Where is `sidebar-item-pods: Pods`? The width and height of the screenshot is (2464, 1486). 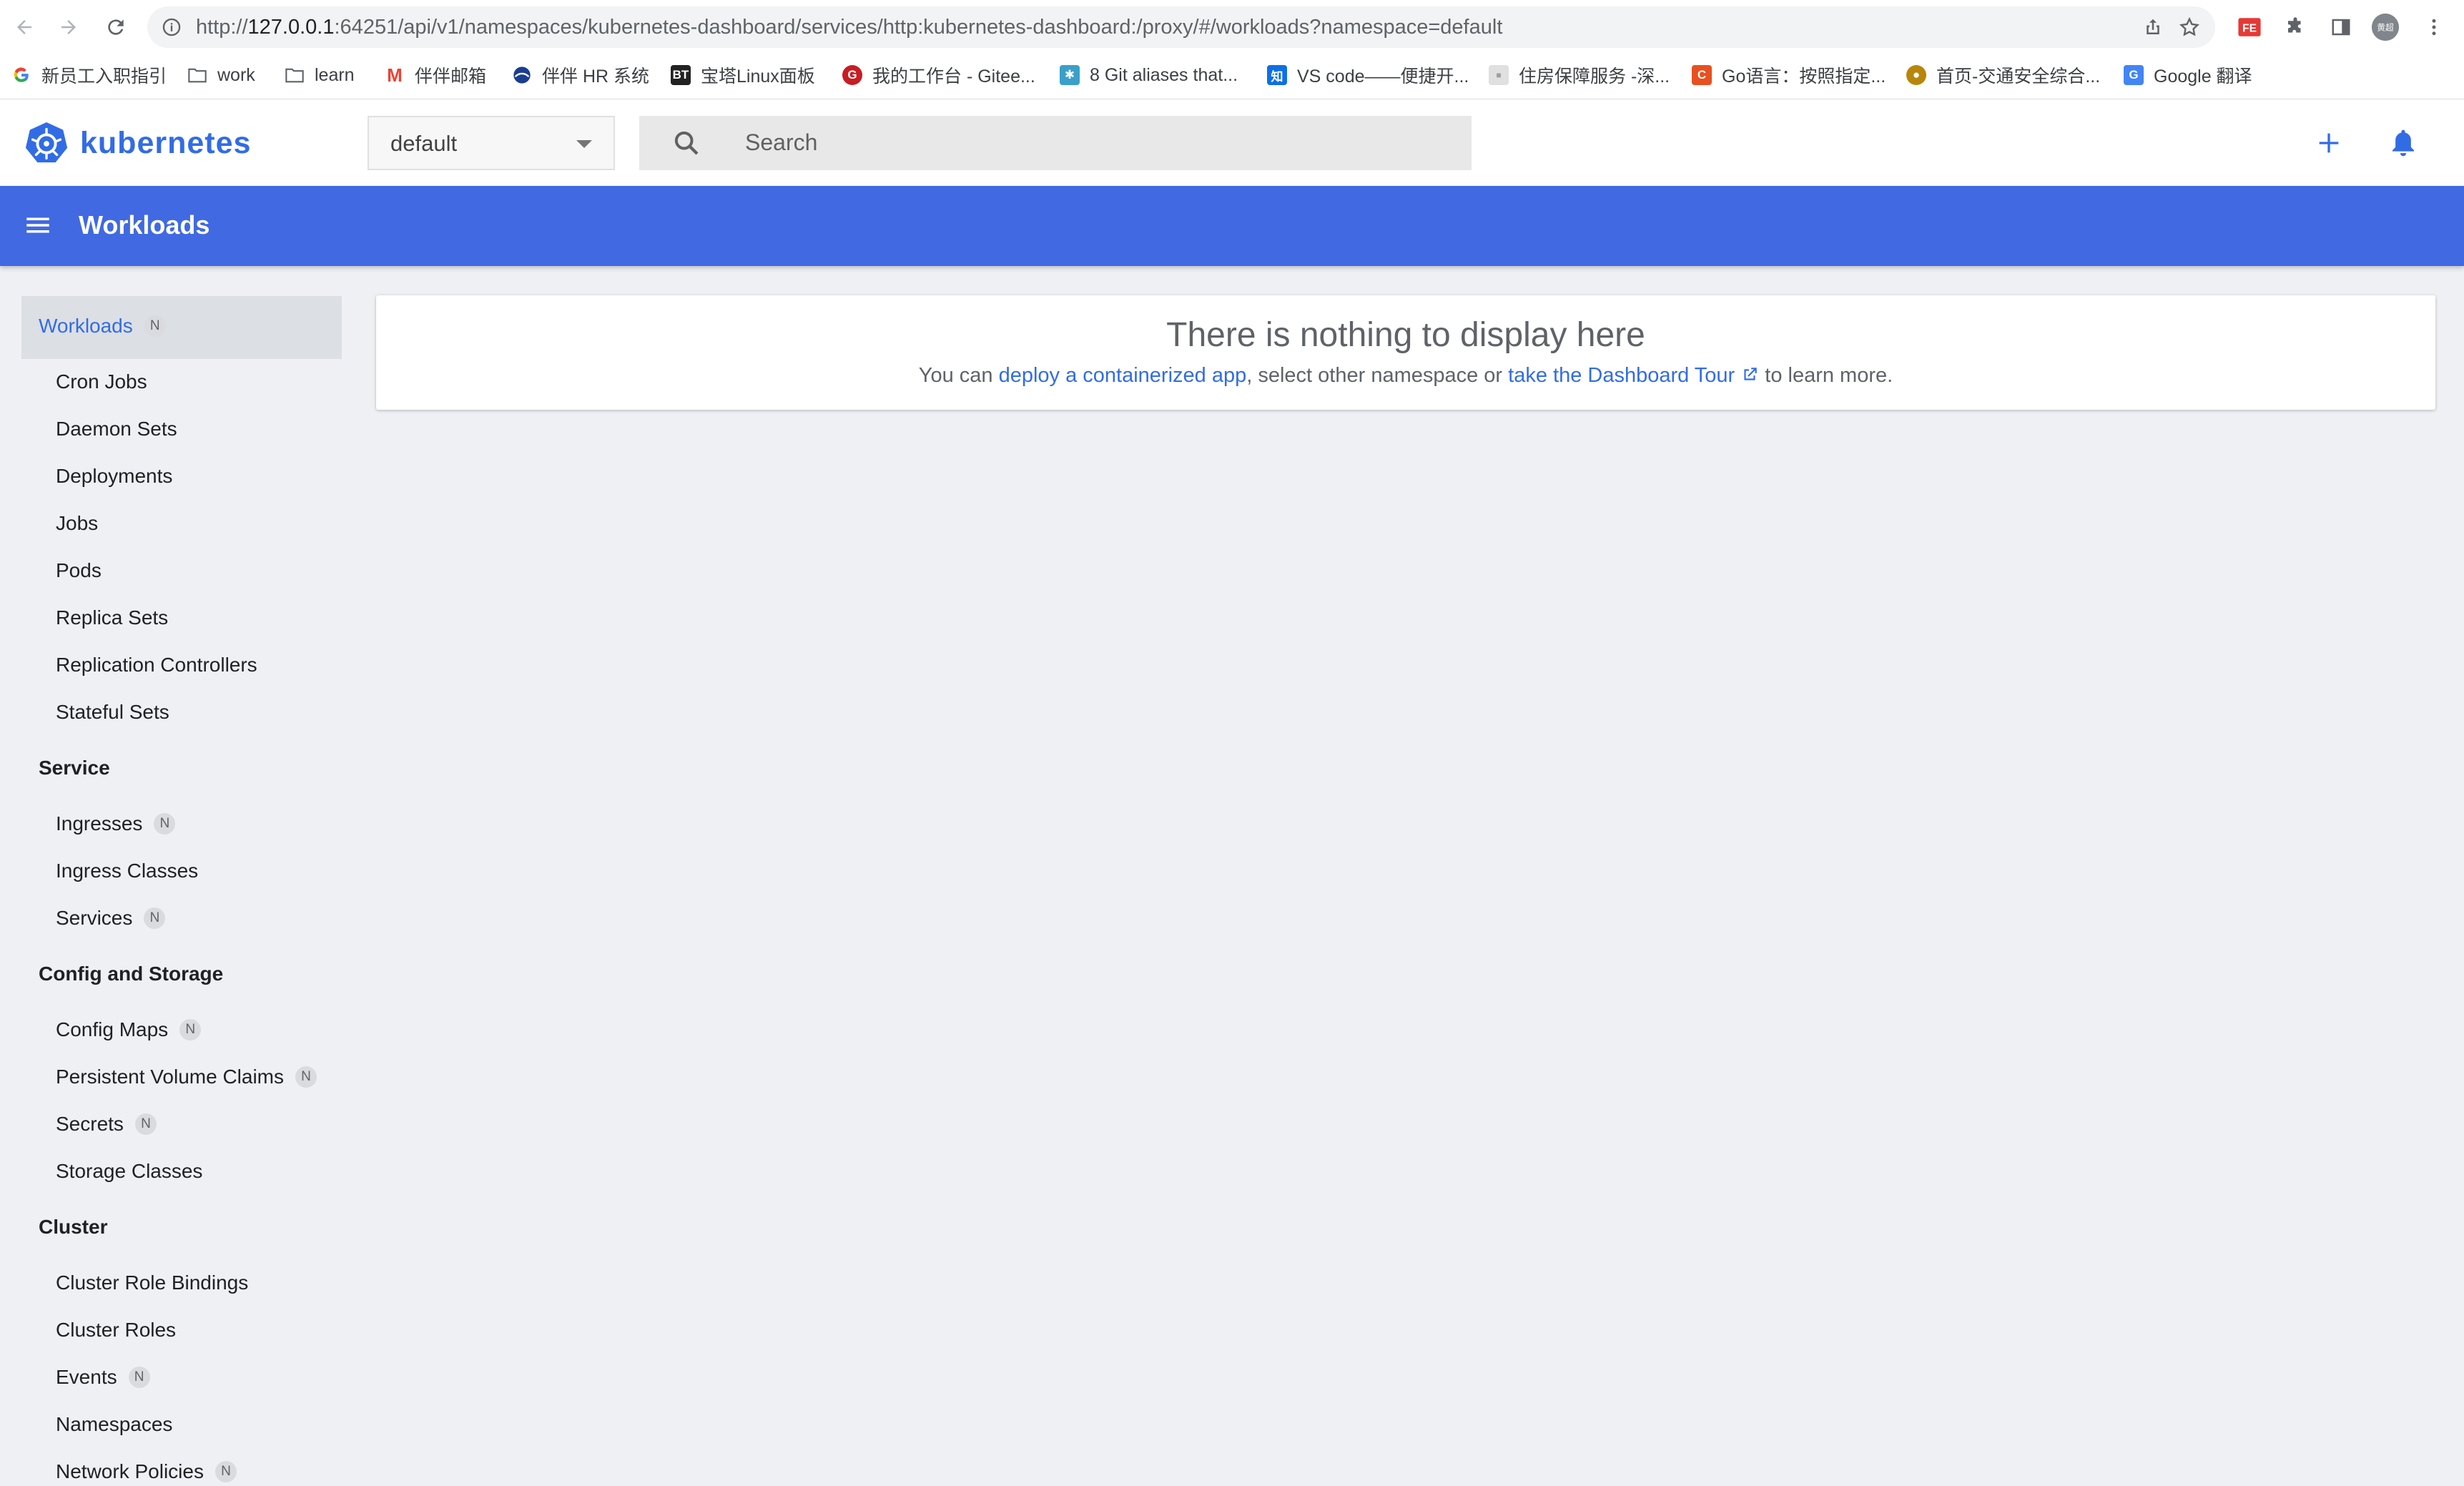
sidebar-item-pods: Pods is located at coordinates (79, 571).